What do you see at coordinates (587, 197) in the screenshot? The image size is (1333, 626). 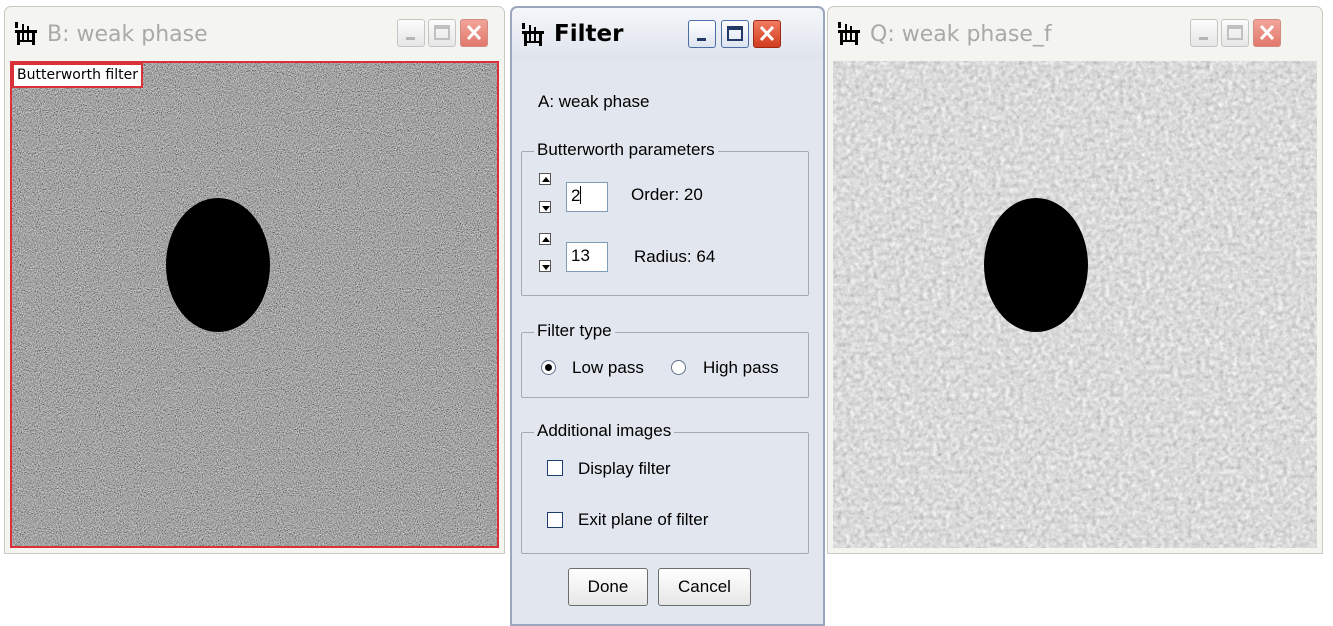 I see `order-input: 2` at bounding box center [587, 197].